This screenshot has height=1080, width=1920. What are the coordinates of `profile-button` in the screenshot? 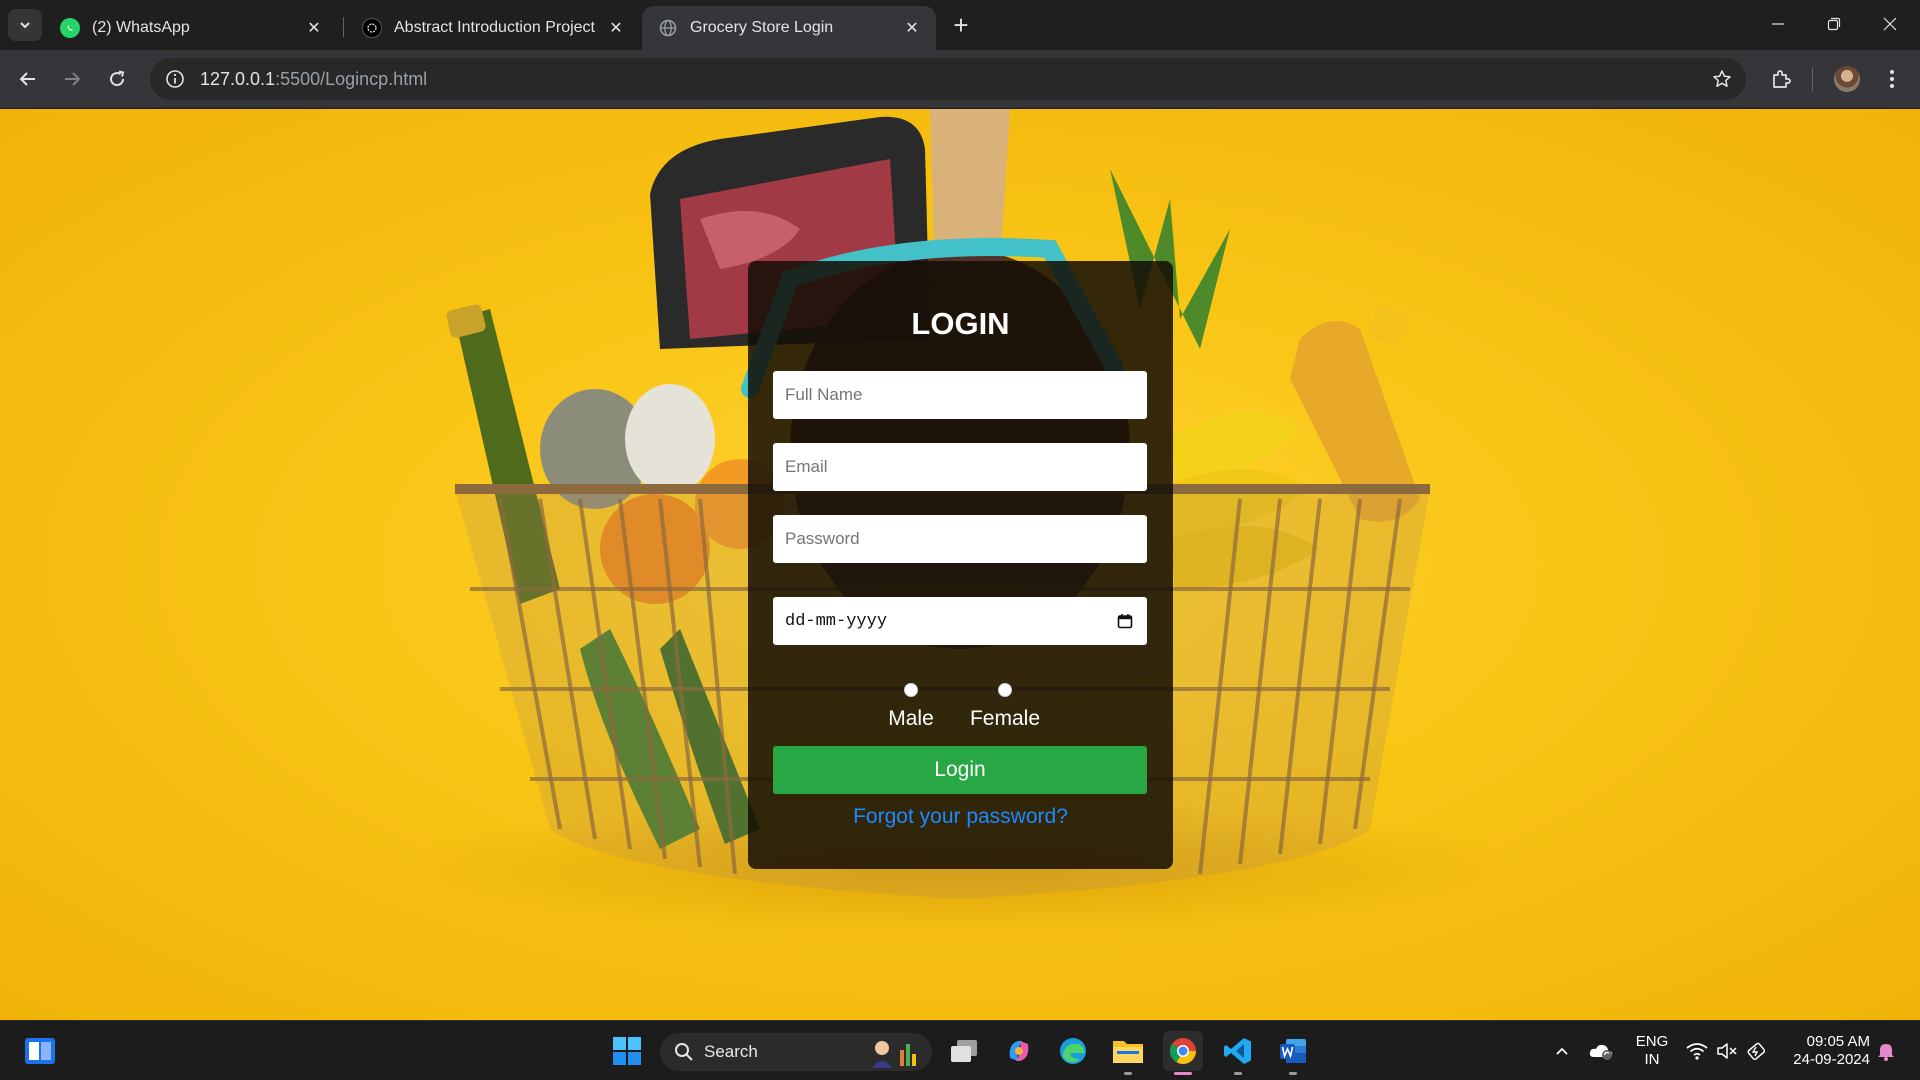 It's located at (1847, 79).